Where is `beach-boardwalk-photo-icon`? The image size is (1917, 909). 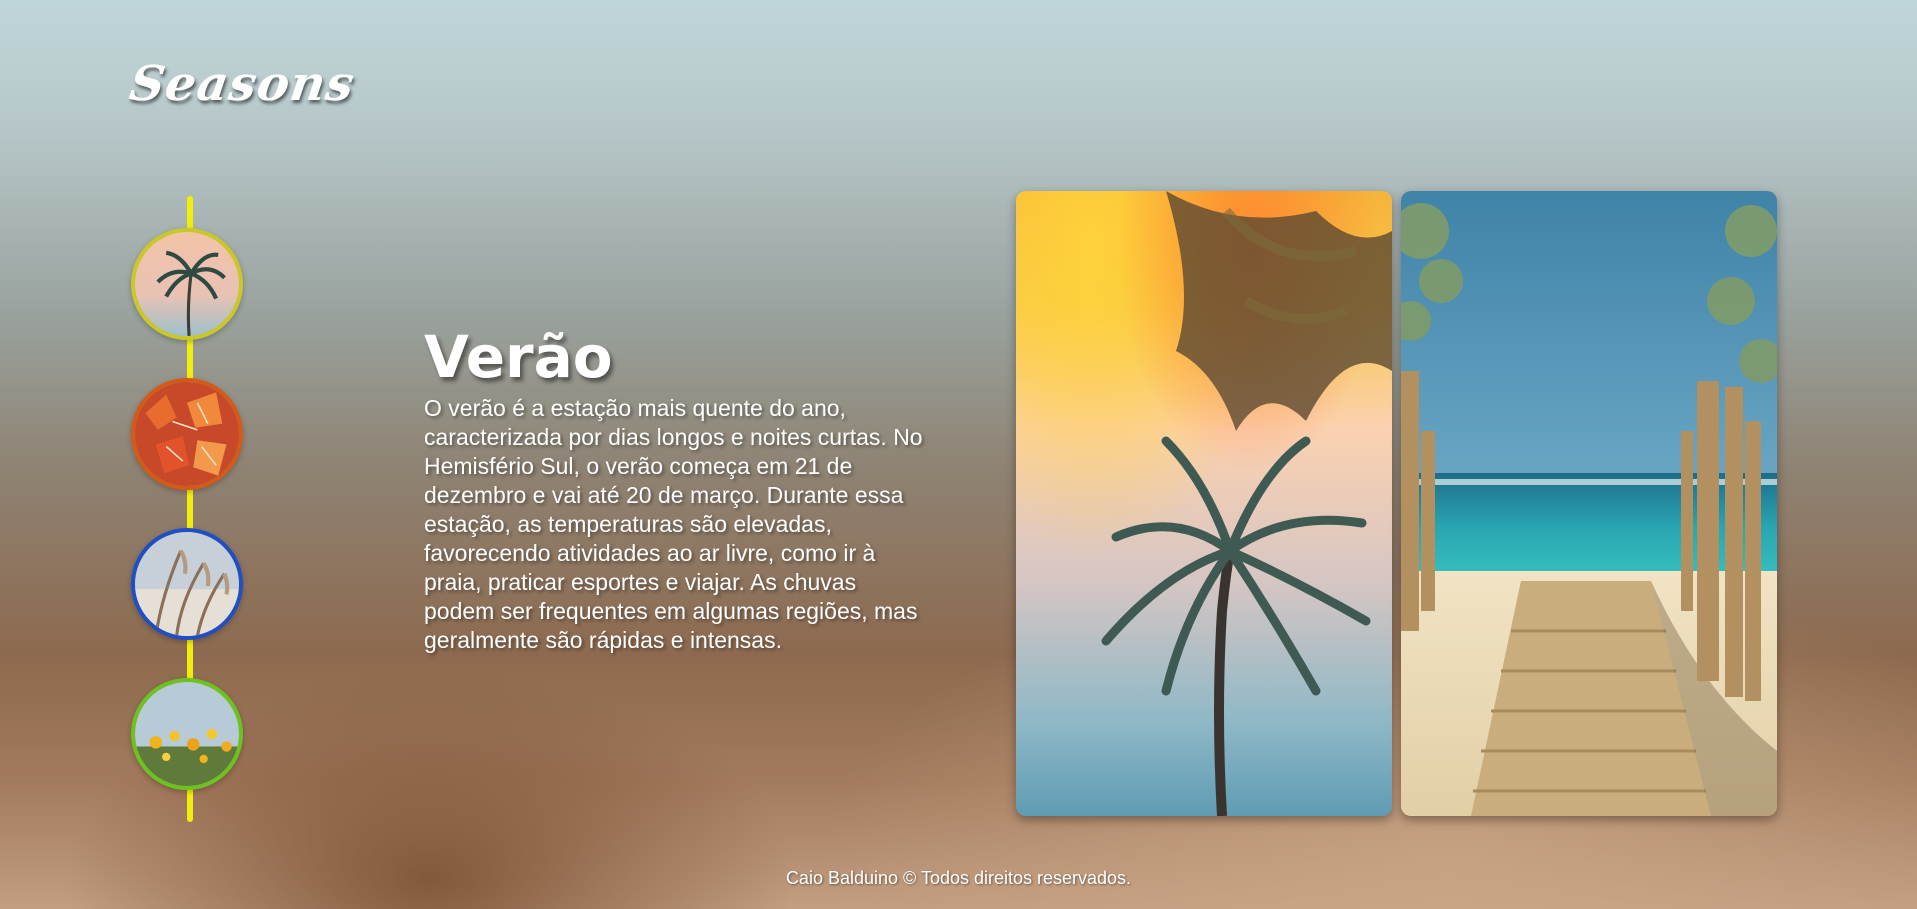 beach-boardwalk-photo-icon is located at coordinates (1589, 503).